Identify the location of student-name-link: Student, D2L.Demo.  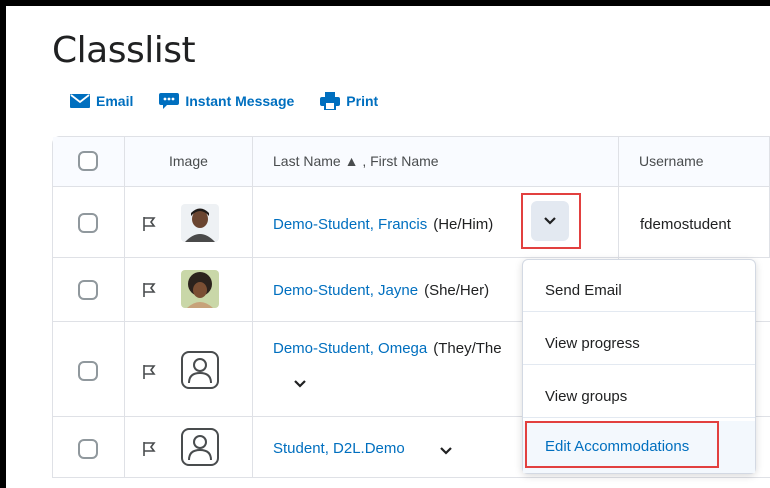
(339, 448).